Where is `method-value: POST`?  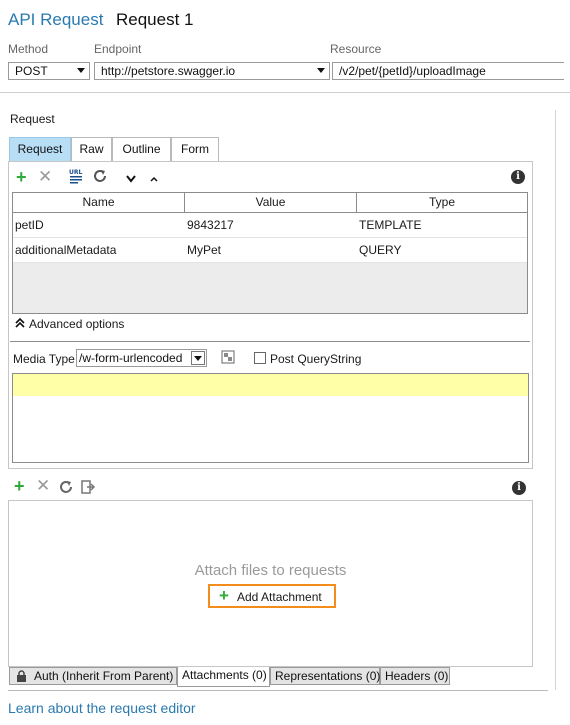
method-value: POST is located at coordinates (31, 71).